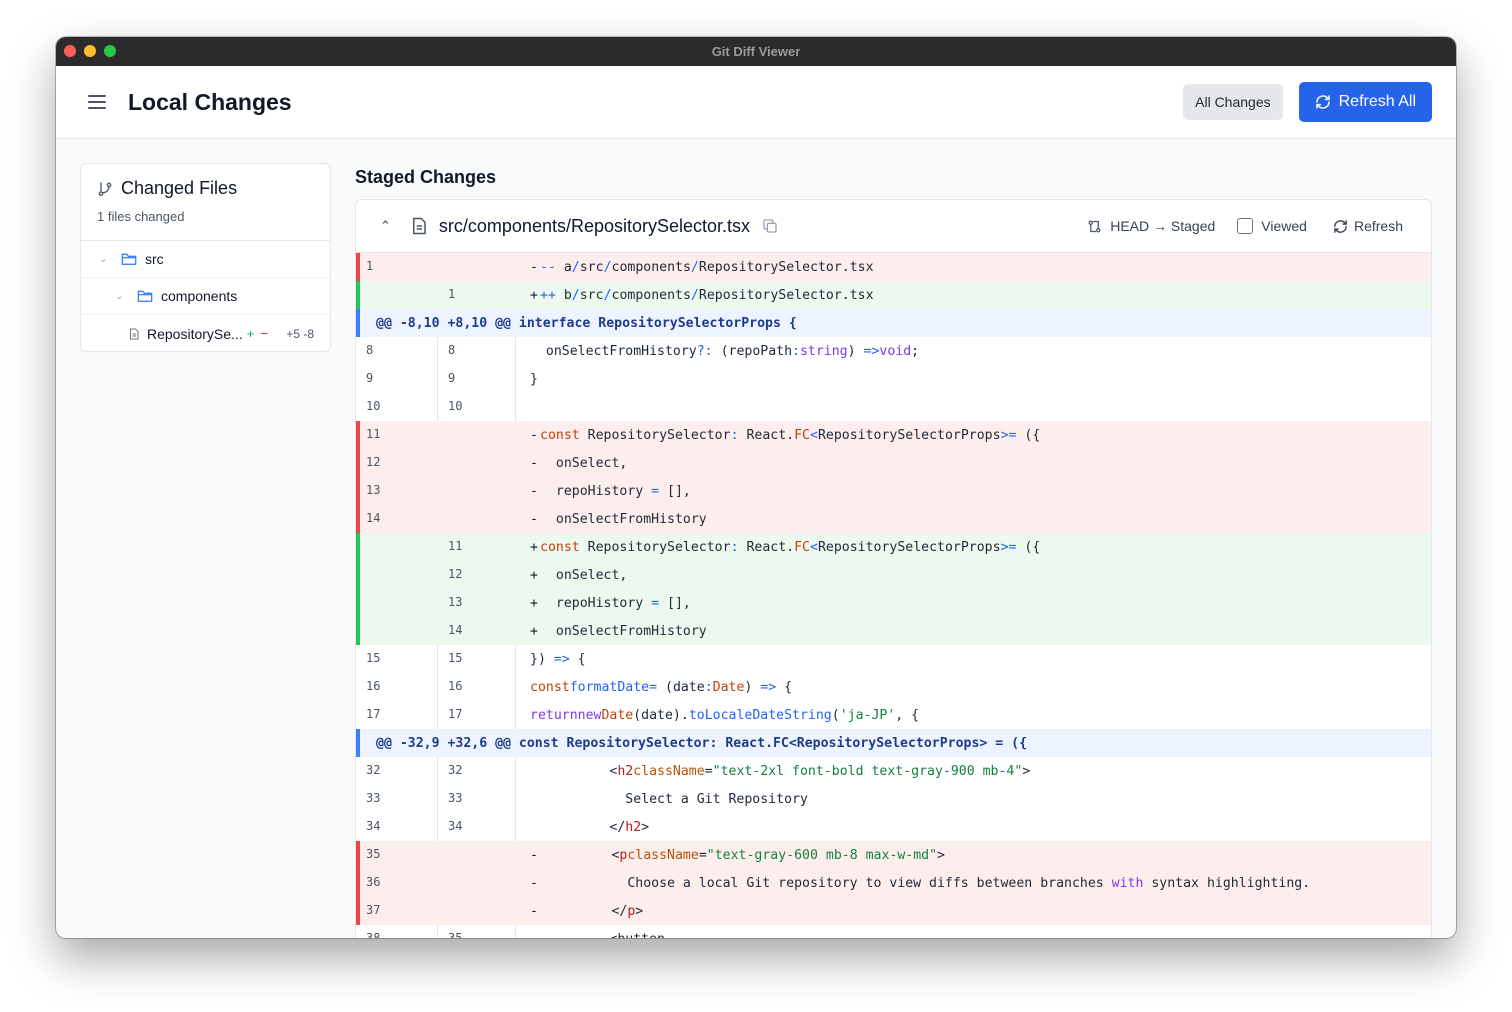 This screenshot has height=1012, width=1512. What do you see at coordinates (1163, 226) in the screenshot?
I see `compare-label: HEAD → Staged` at bounding box center [1163, 226].